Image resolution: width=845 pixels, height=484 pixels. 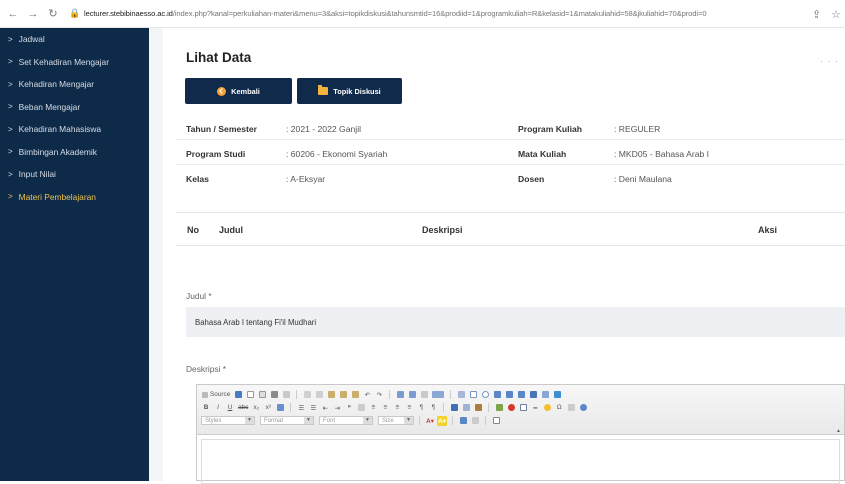 What do you see at coordinates (280, 408) in the screenshot?
I see `remove-format-icon` at bounding box center [280, 408].